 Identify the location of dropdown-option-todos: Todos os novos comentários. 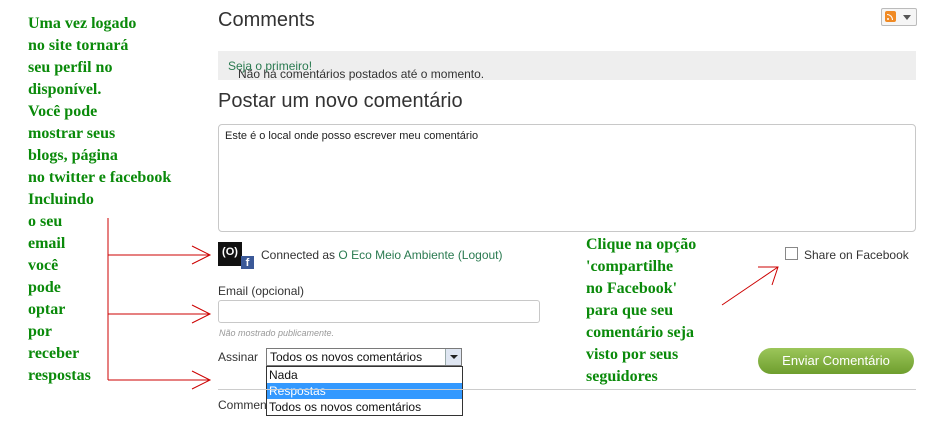
(364, 407).